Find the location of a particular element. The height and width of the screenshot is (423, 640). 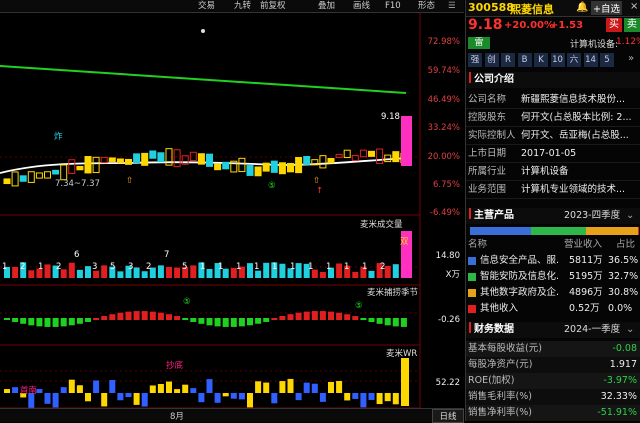

product-revenue: 5811万 is located at coordinates (586, 260).